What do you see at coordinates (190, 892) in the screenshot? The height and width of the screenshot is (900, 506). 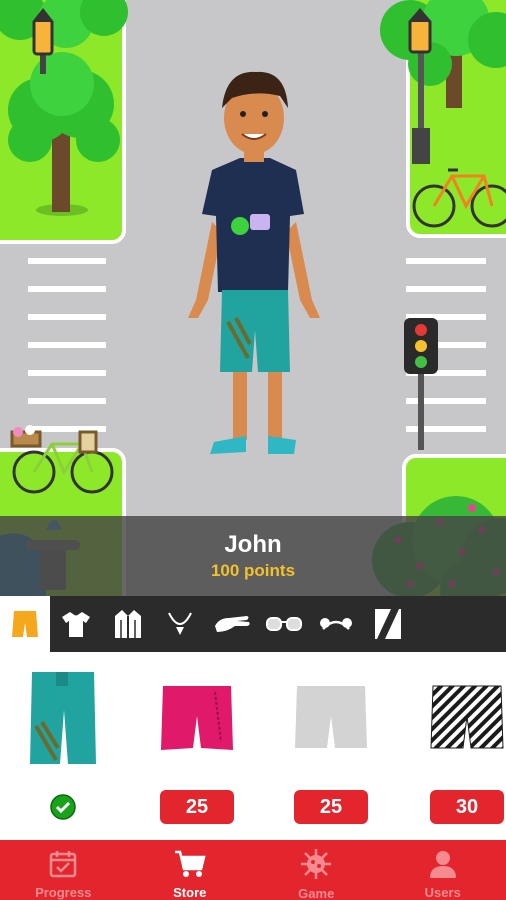 I see `tab-label: Store` at bounding box center [190, 892].